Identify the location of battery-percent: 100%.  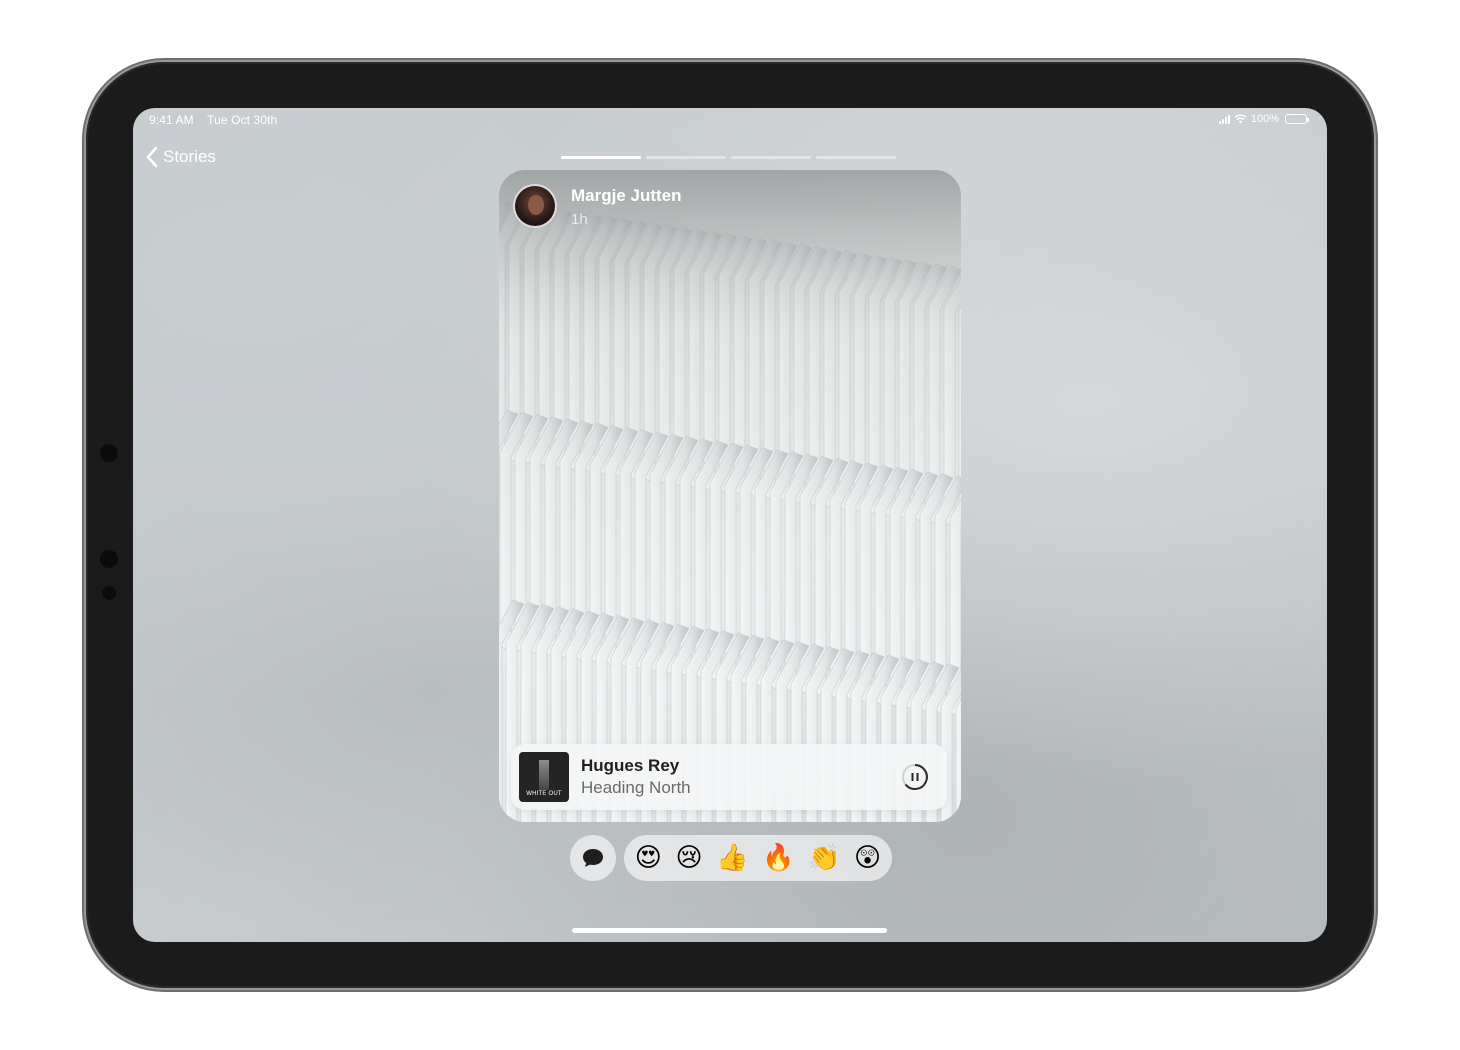
(1264, 119).